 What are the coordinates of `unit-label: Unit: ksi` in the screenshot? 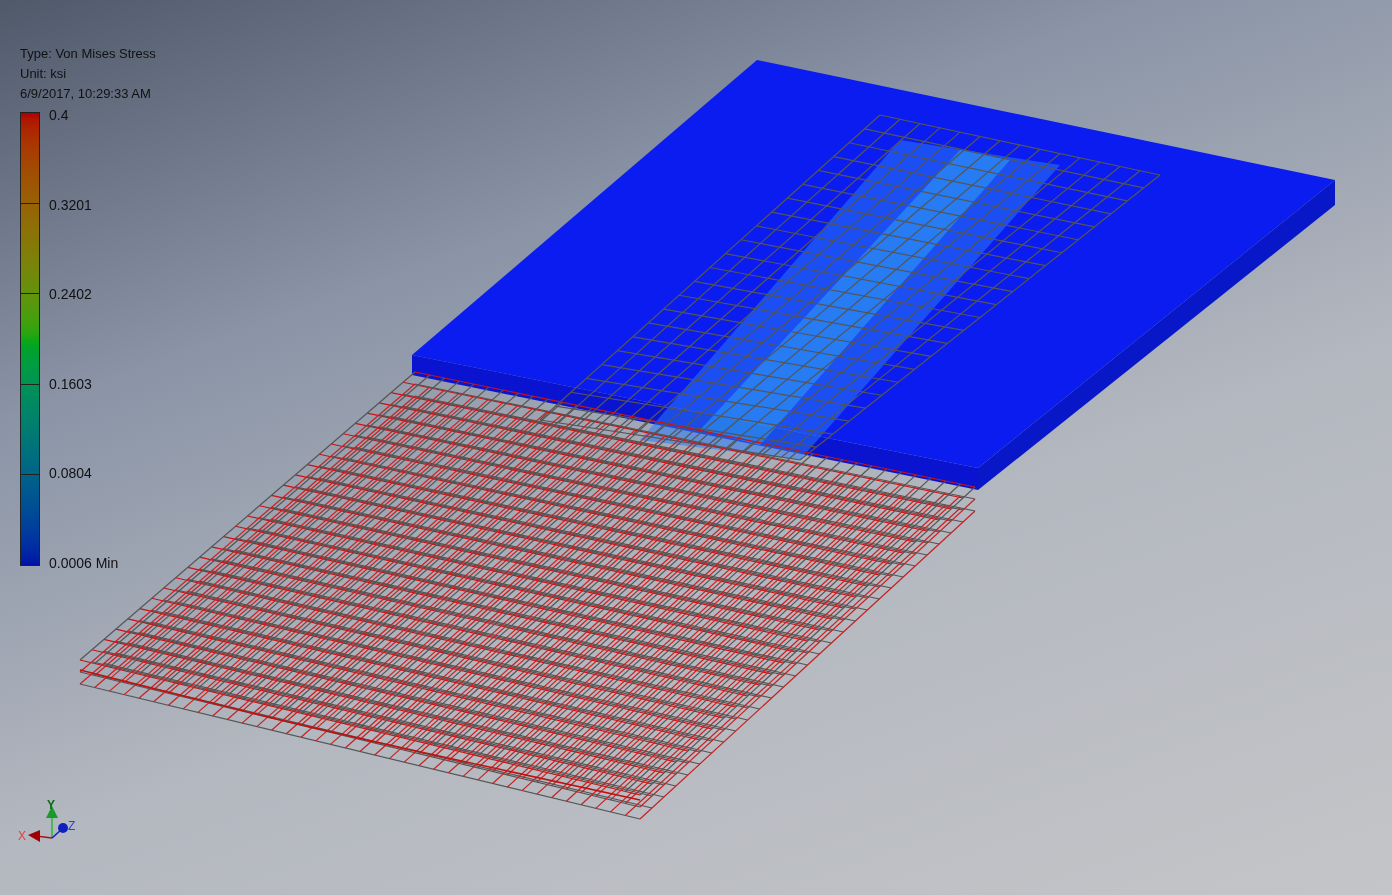 It's located at (44, 74).